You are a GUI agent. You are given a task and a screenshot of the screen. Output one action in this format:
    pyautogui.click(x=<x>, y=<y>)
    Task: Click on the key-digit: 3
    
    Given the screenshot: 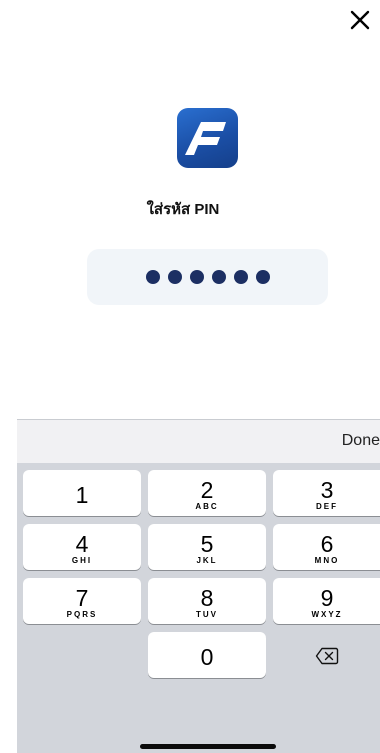 What is the action you would take?
    pyautogui.click(x=327, y=490)
    